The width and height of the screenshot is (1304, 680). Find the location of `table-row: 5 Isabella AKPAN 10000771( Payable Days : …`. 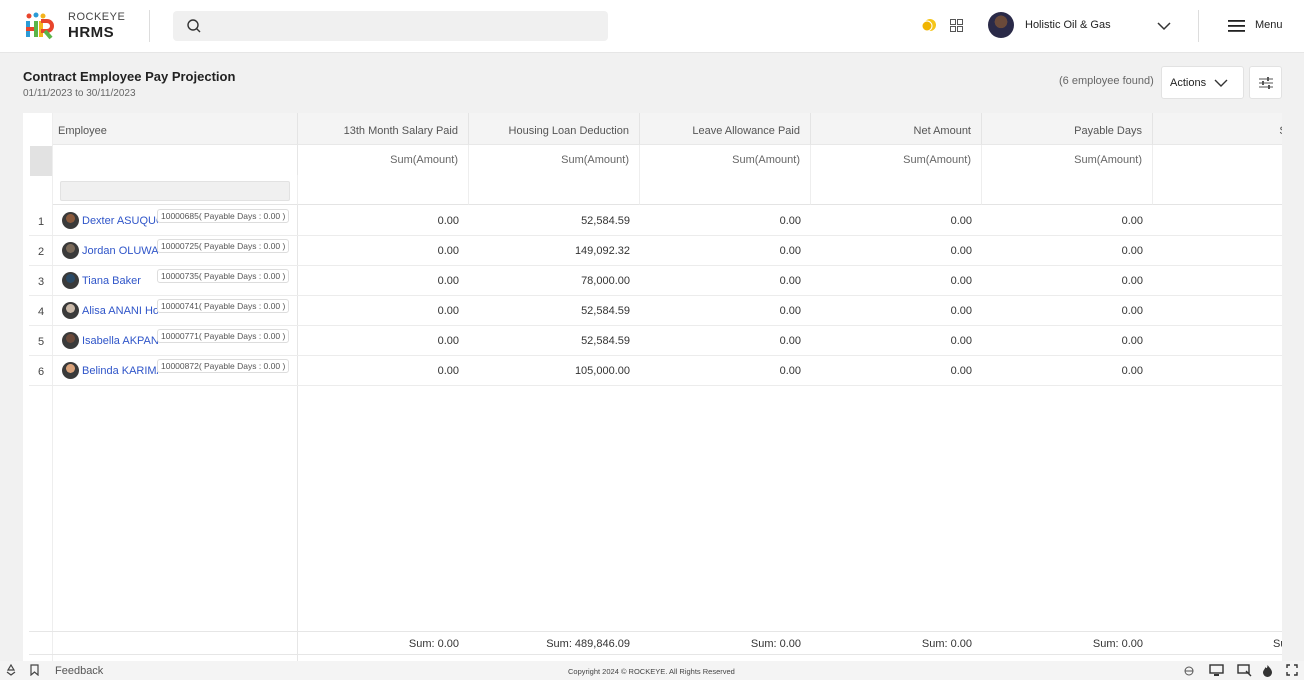

table-row: 5 Isabella AKPAN 10000771( Payable Days : … is located at coordinates (655, 341).